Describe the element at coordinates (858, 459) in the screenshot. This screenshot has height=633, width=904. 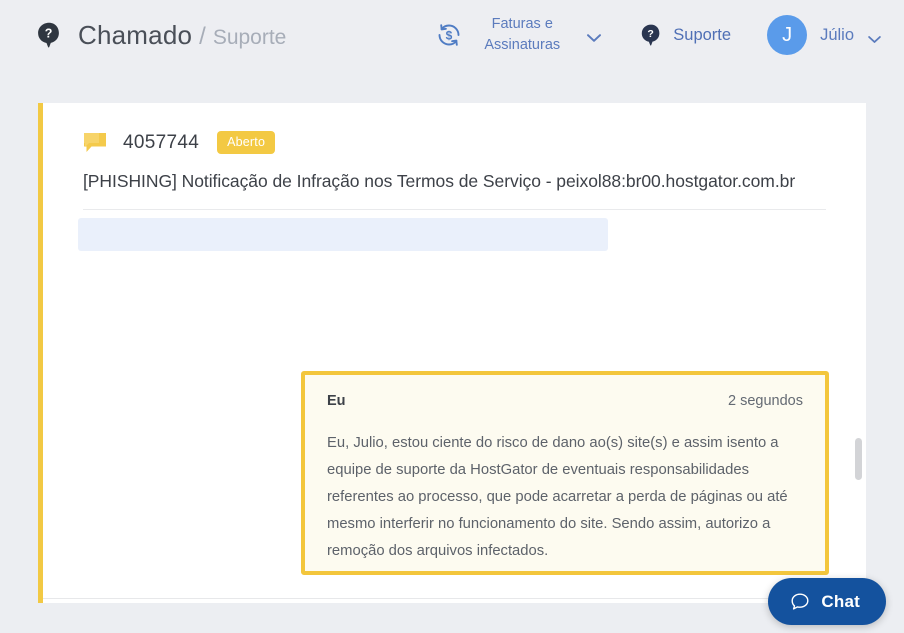
I see `thread-scrollbar-thumb` at that location.